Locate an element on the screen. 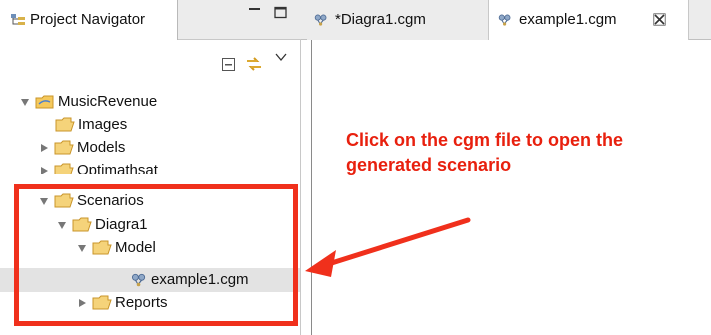  tree-item-label: Models is located at coordinates (101, 148).